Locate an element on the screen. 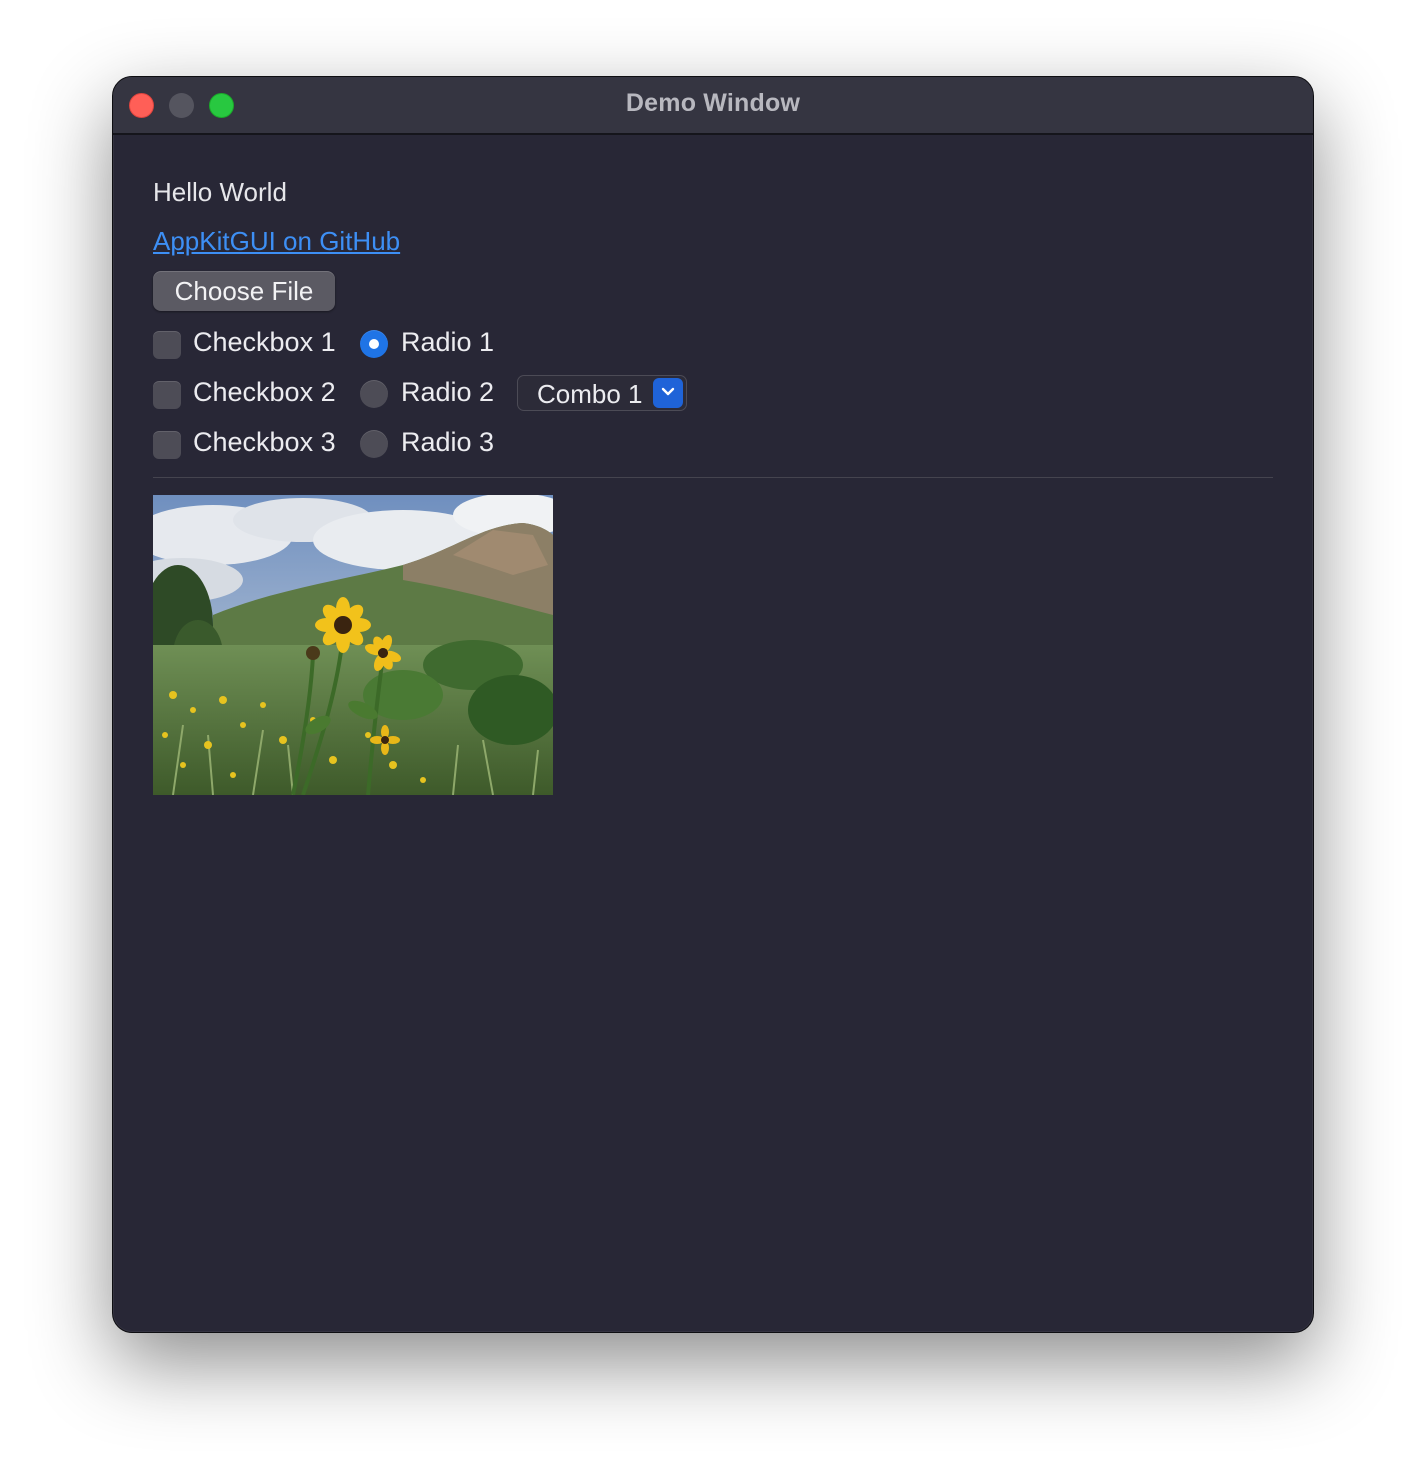 The image size is (1424, 1480). window-title: Demo Window is located at coordinates (713, 103).